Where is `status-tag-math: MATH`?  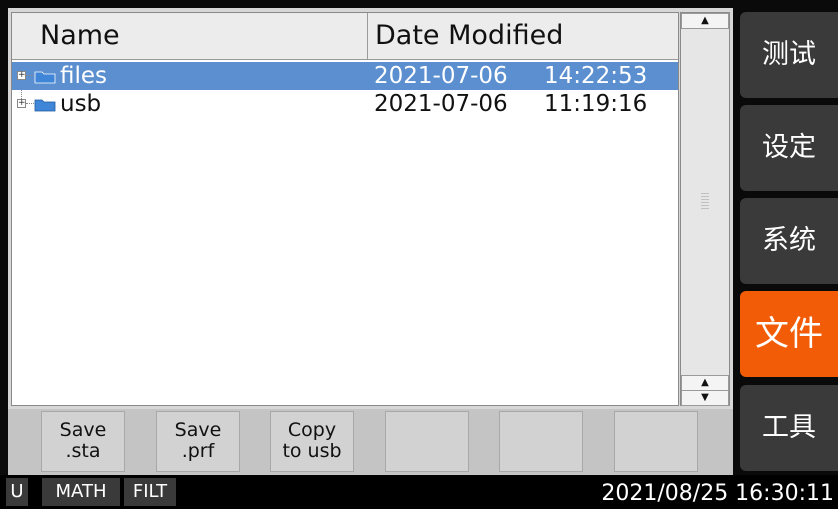
status-tag-math: MATH is located at coordinates (81, 492).